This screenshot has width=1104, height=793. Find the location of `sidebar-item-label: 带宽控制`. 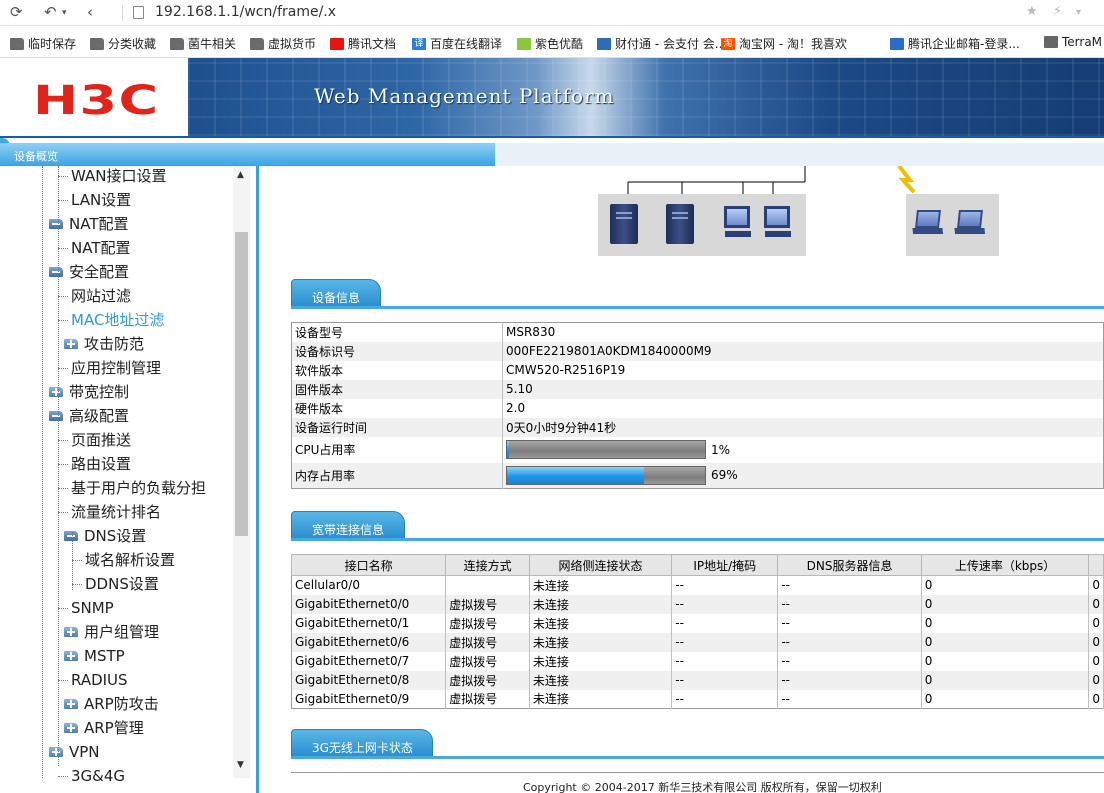

sidebar-item-label: 带宽控制 is located at coordinates (99, 392).